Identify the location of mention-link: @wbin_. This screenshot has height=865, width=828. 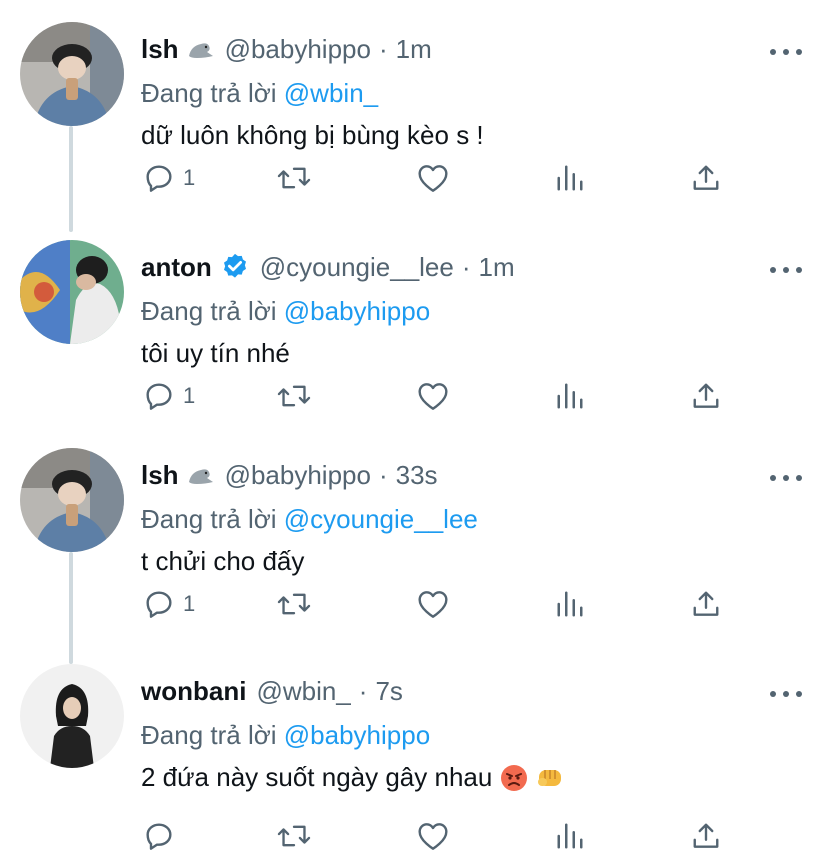
(331, 93).